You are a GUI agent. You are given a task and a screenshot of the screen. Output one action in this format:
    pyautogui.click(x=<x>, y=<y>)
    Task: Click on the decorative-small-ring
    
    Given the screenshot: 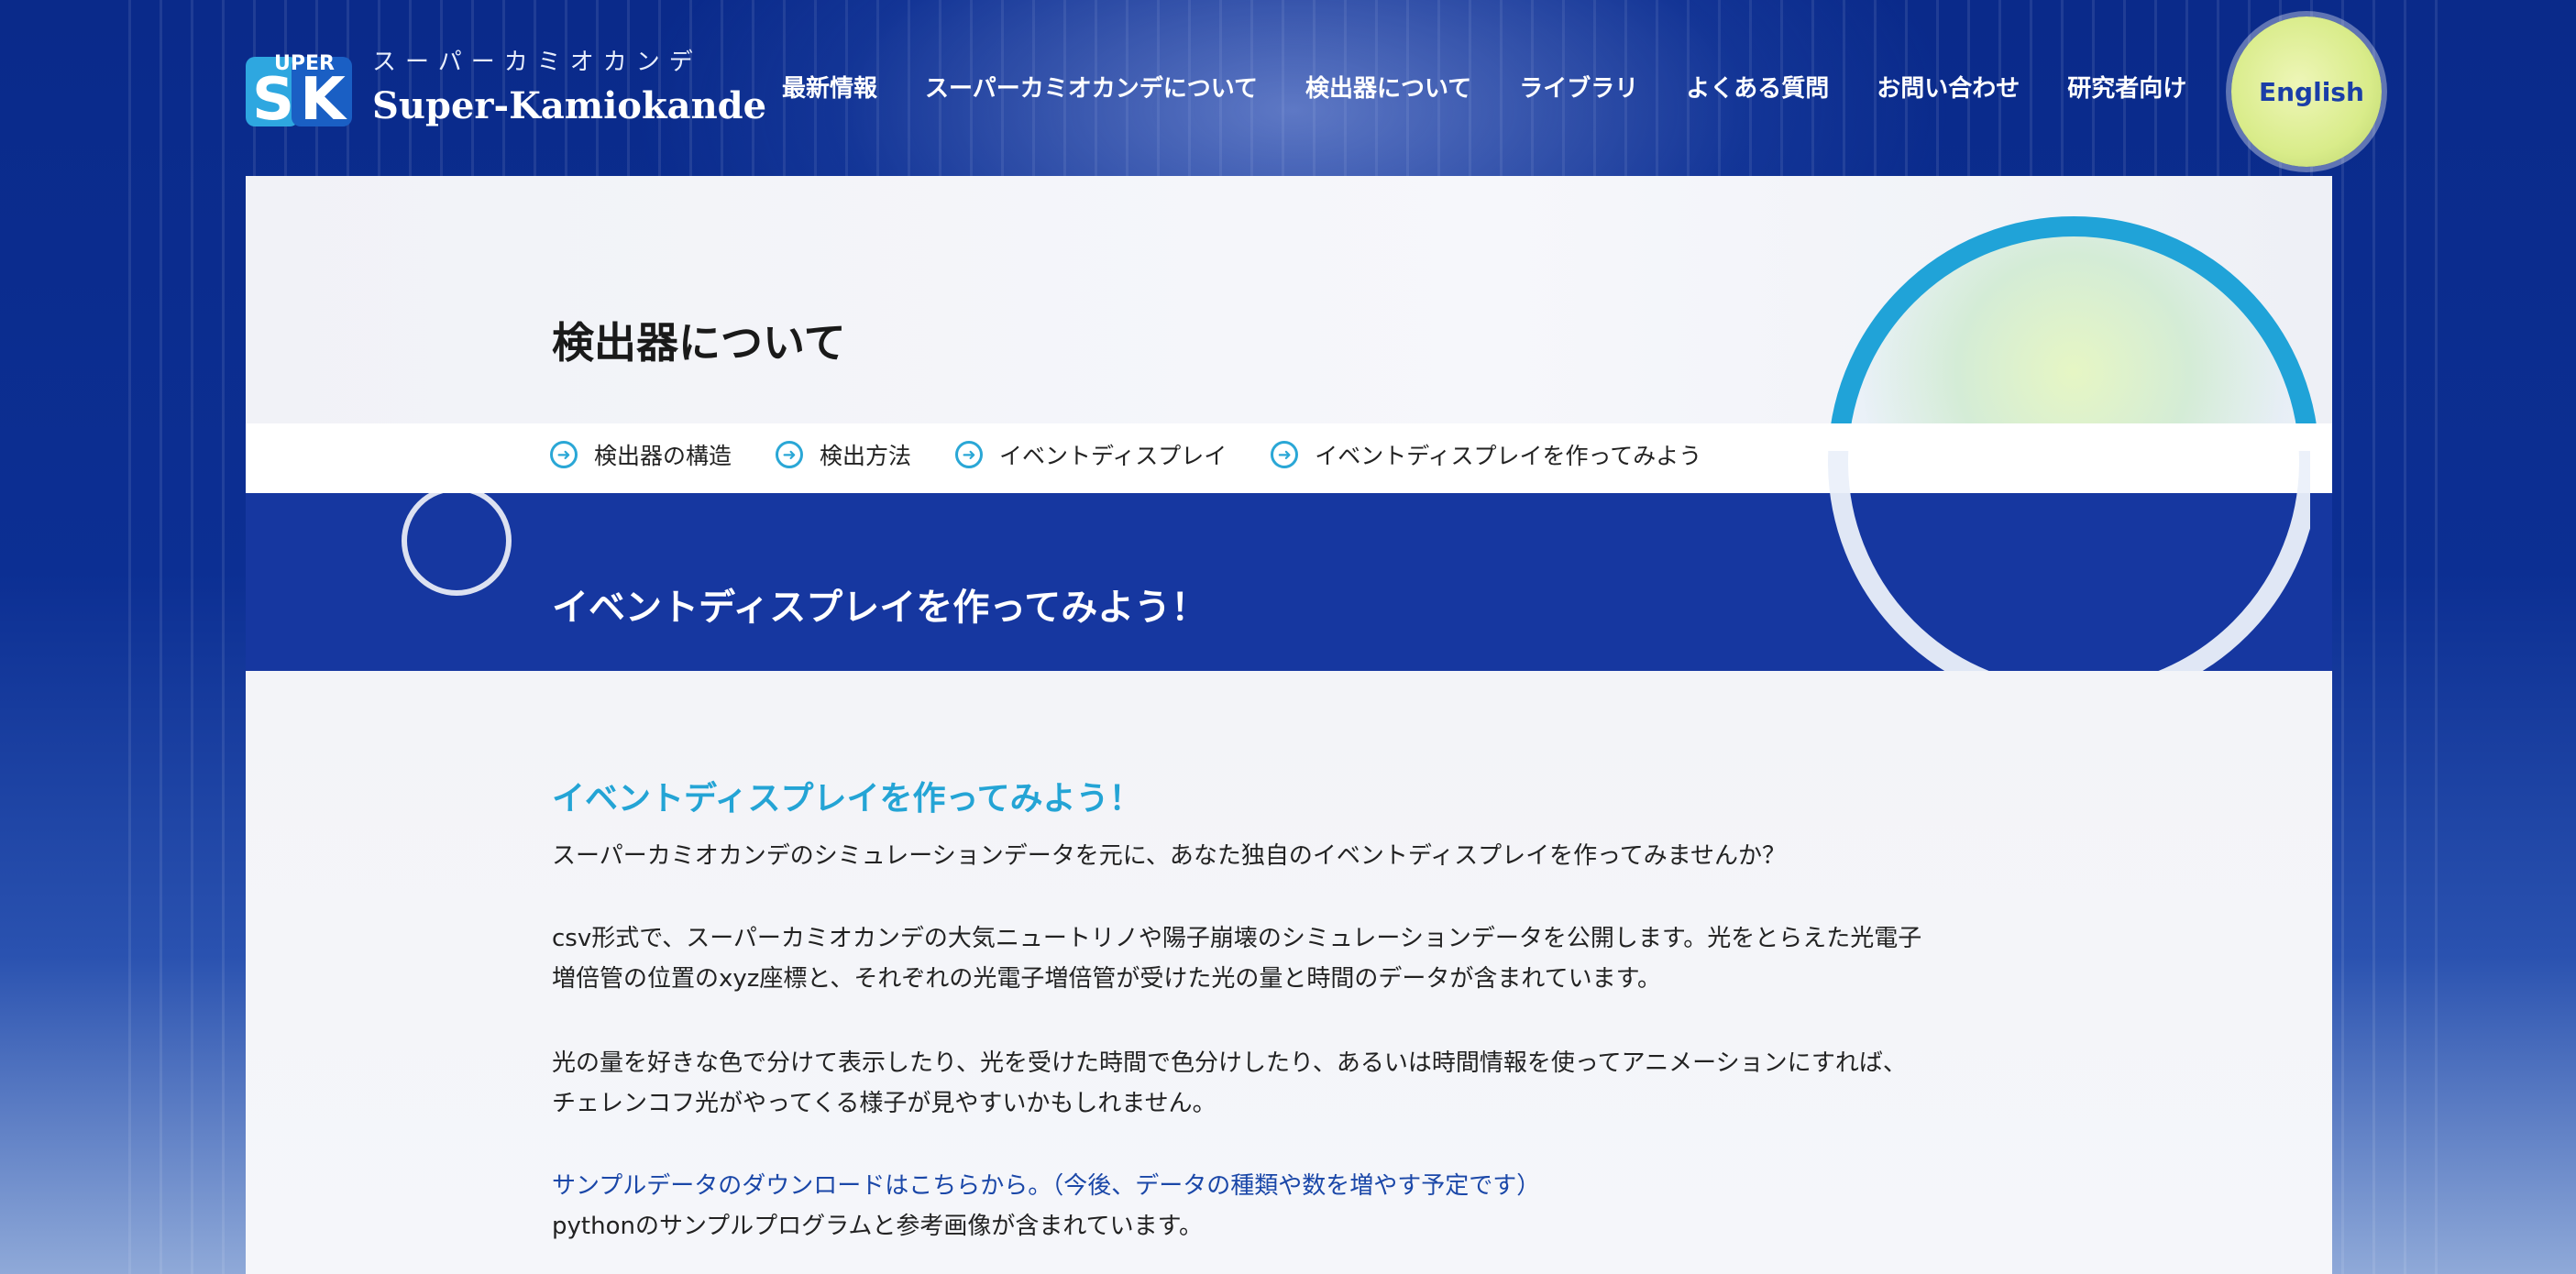 What is the action you would take?
    pyautogui.click(x=457, y=541)
    